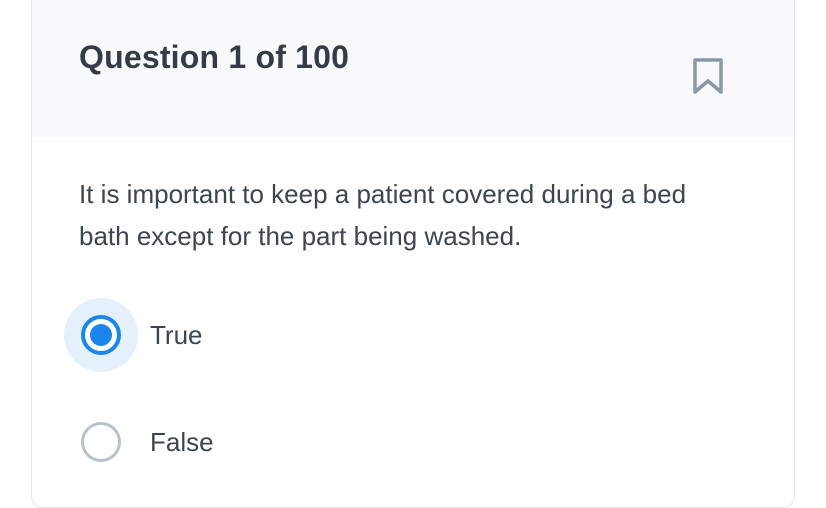 Image resolution: width=826 pixels, height=508 pixels. What do you see at coordinates (214, 57) in the screenshot?
I see `question-counter: Question 1 of 100` at bounding box center [214, 57].